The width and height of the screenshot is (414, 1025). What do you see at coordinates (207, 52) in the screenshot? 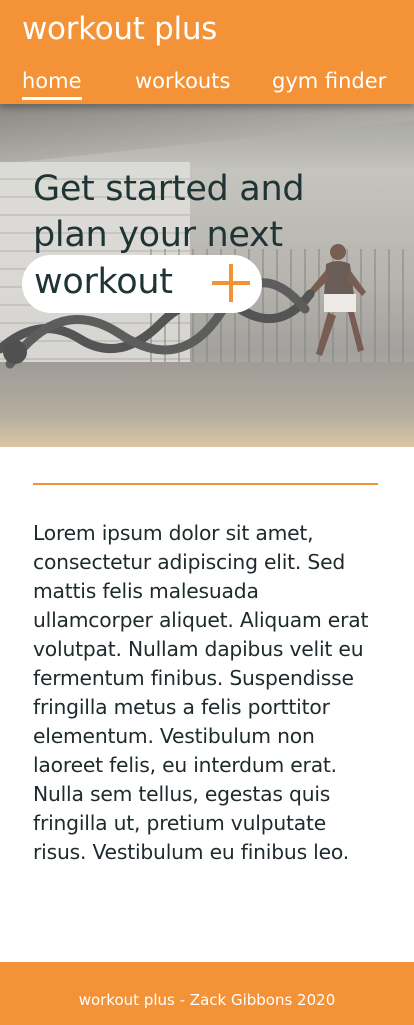
I see `top-header: workout plus home workouts gym finder` at bounding box center [207, 52].